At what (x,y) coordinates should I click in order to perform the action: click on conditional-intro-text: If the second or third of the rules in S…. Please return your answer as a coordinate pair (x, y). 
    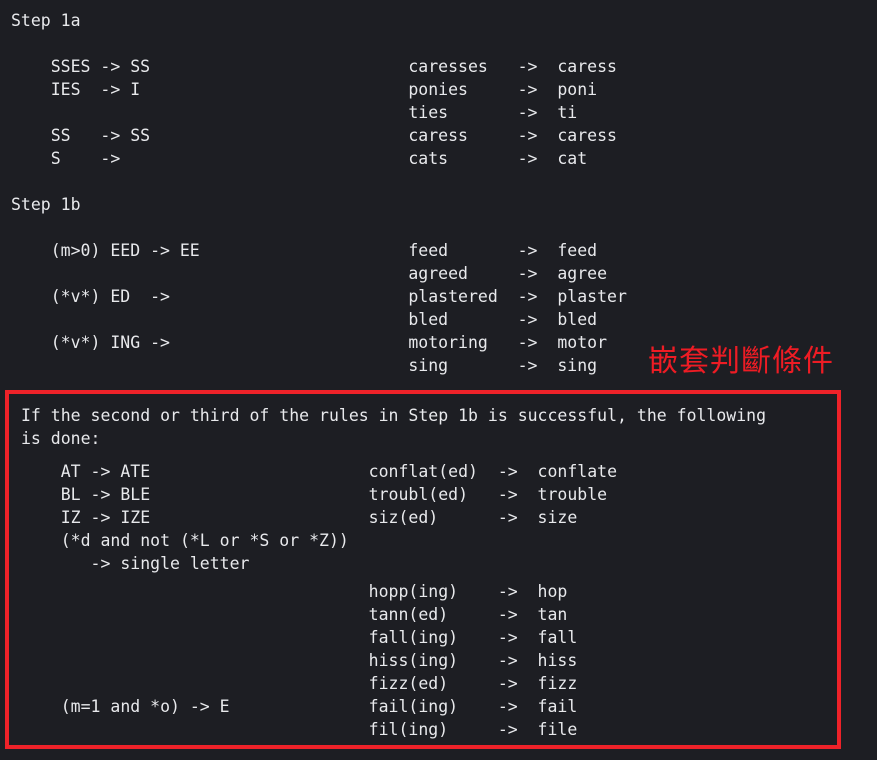
    Looking at the image, I should click on (394, 427).